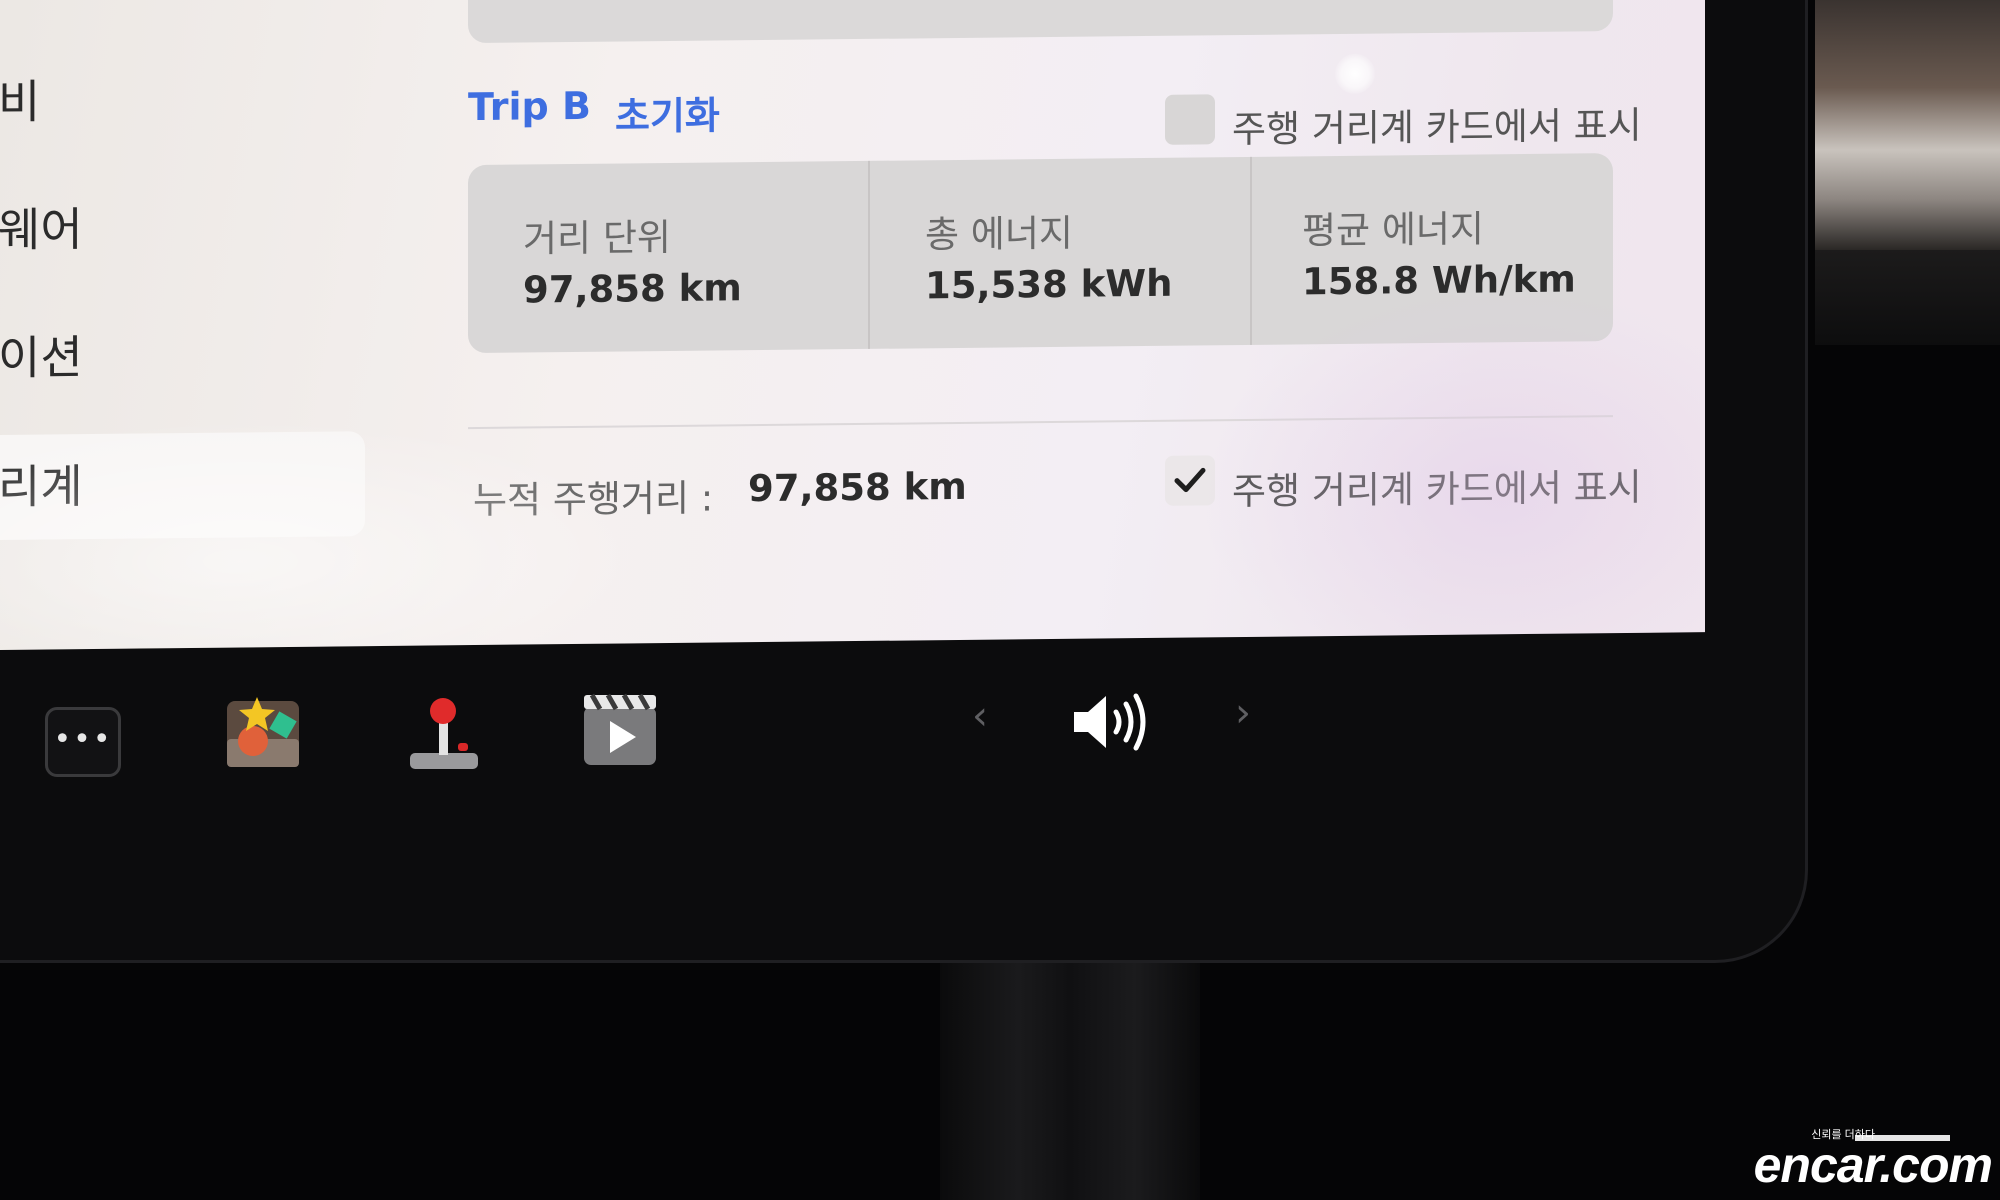  What do you see at coordinates (667, 112) in the screenshot?
I see `trip-b-reset-link: 초기화` at bounding box center [667, 112].